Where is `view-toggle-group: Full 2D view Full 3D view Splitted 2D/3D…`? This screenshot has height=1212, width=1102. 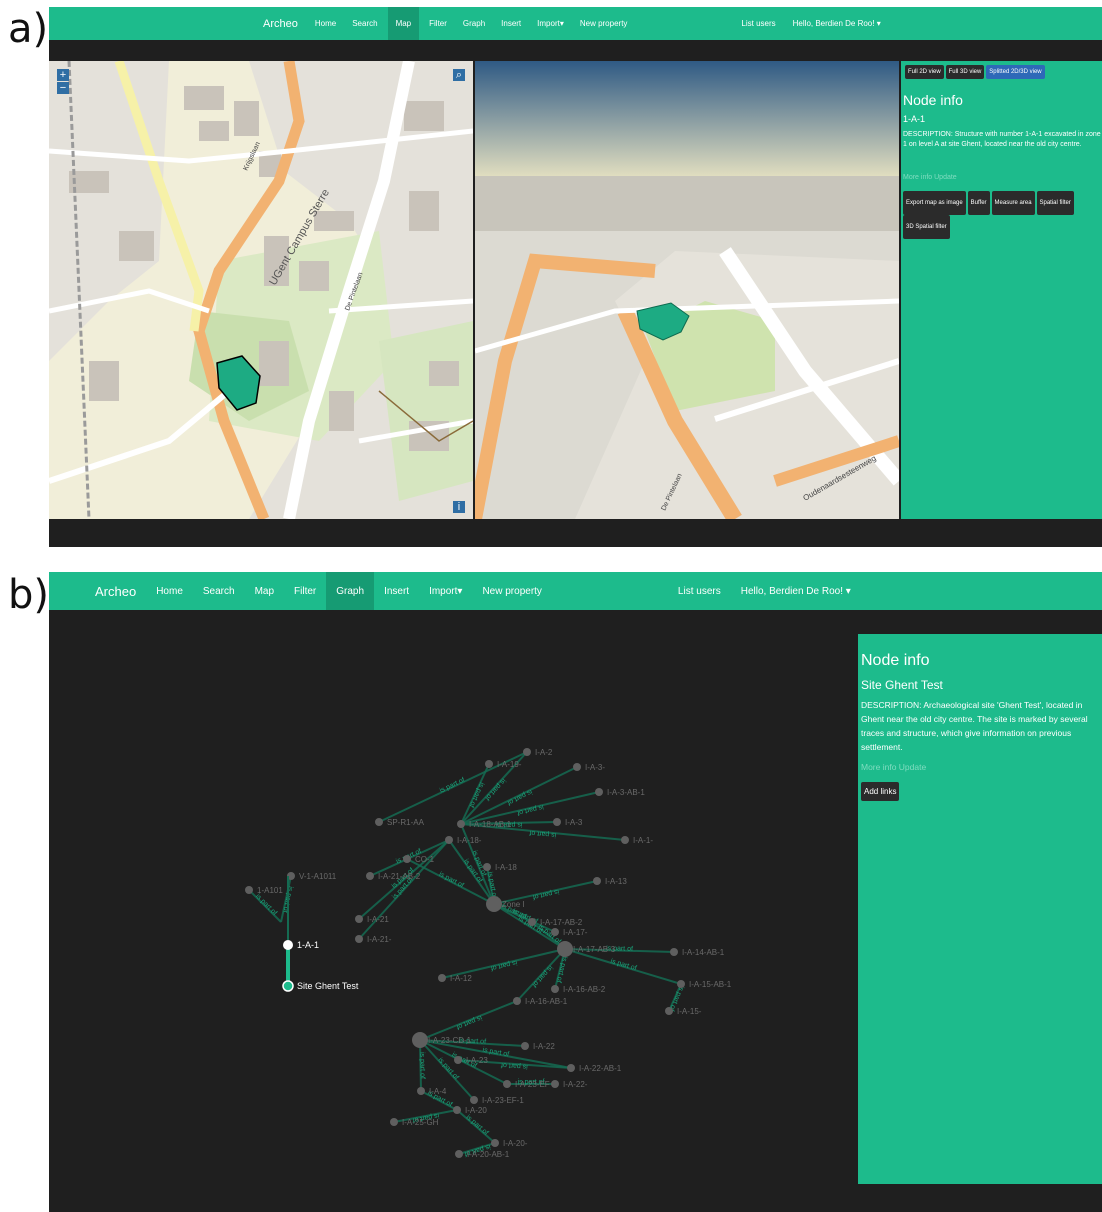
view-toggle-group: Full 2D view Full 3D view Splitted 2D/3D… is located at coordinates (975, 72).